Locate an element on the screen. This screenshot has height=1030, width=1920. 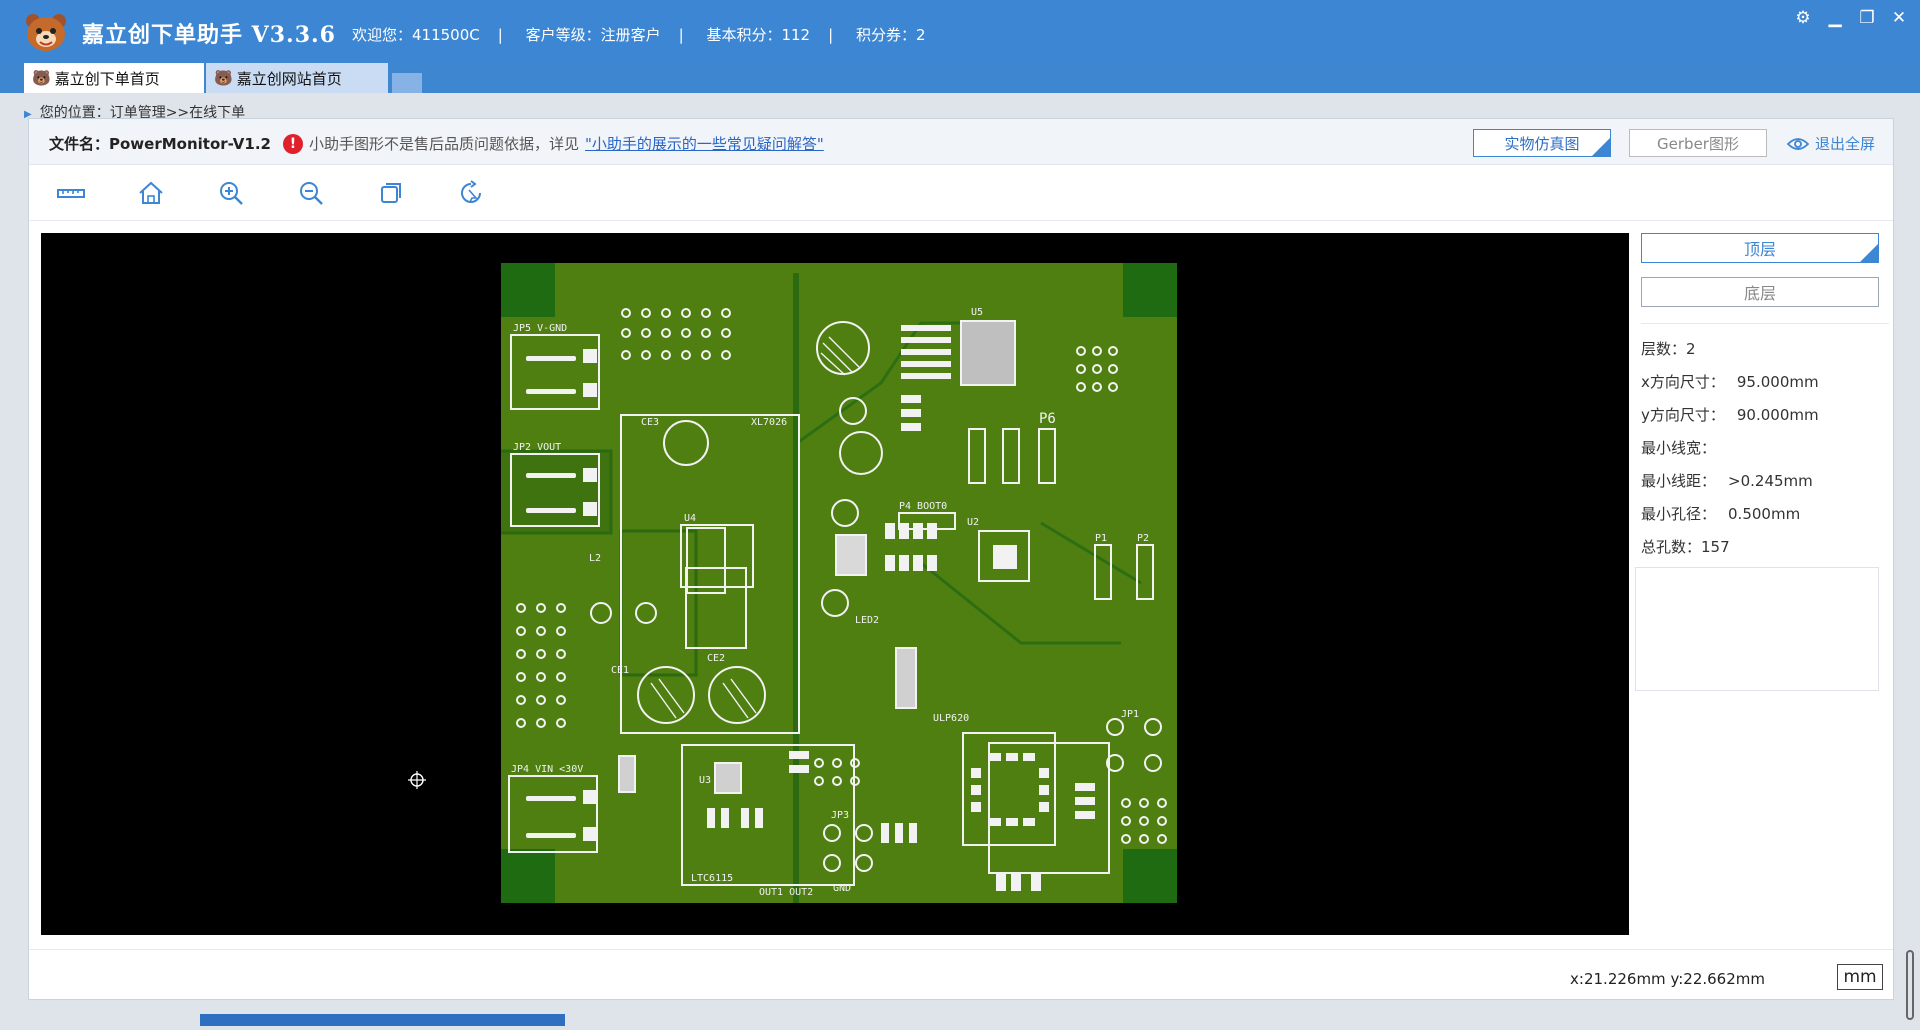
pcb-label-xl: XL7026 is located at coordinates (769, 422).